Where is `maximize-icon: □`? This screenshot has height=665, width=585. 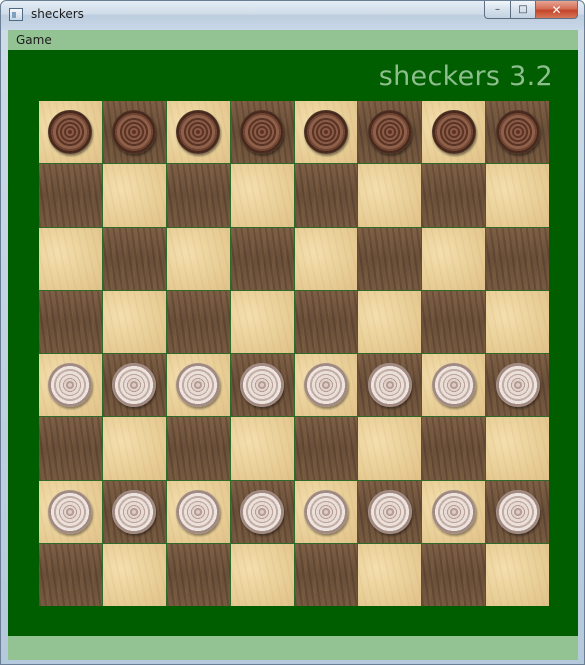
maximize-icon: □ is located at coordinates (523, 9).